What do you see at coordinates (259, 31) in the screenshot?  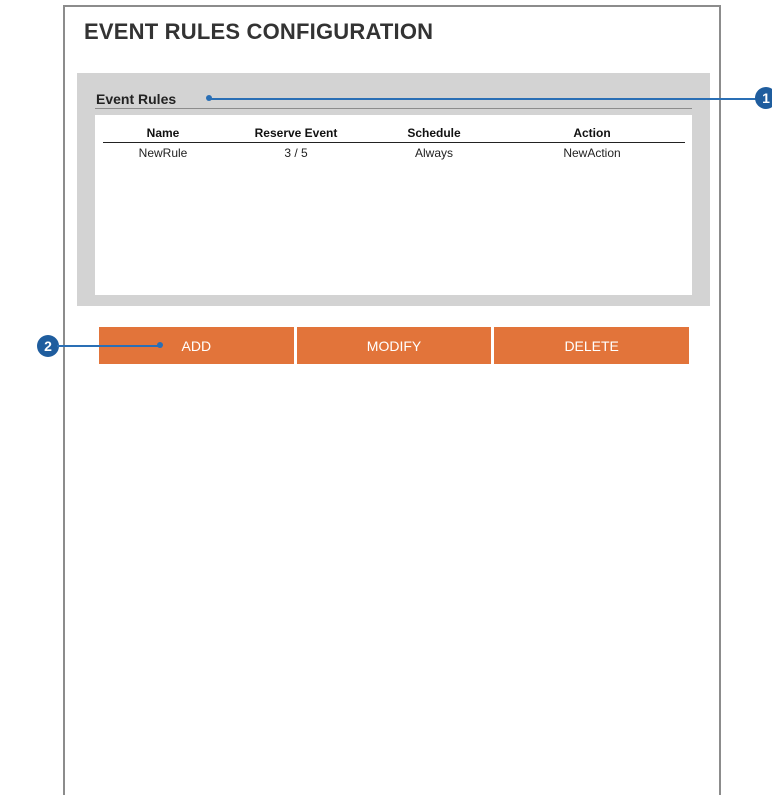 I see `page-title: EVENT RULES CONFIGURATION` at bounding box center [259, 31].